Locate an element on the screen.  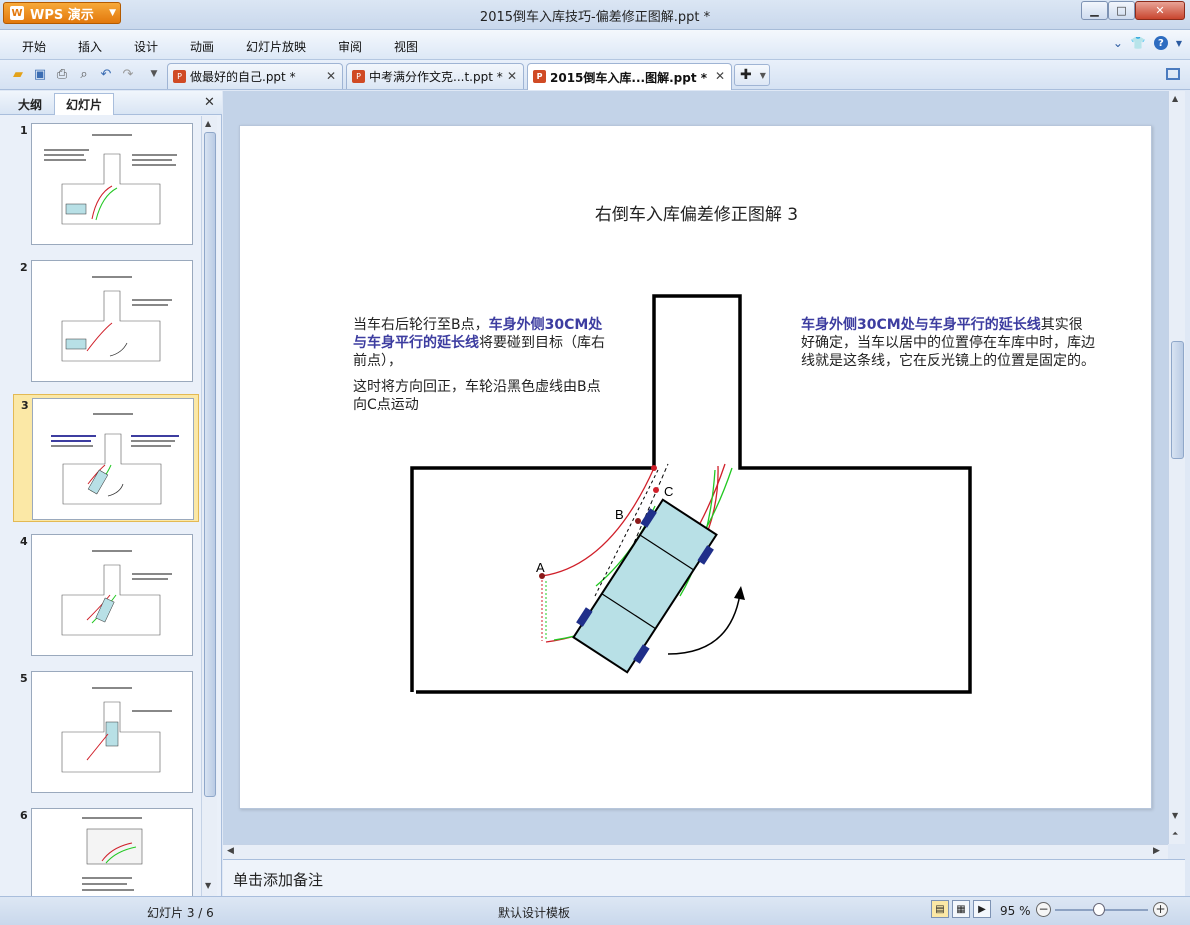
point-b is located at coordinates (638, 521).